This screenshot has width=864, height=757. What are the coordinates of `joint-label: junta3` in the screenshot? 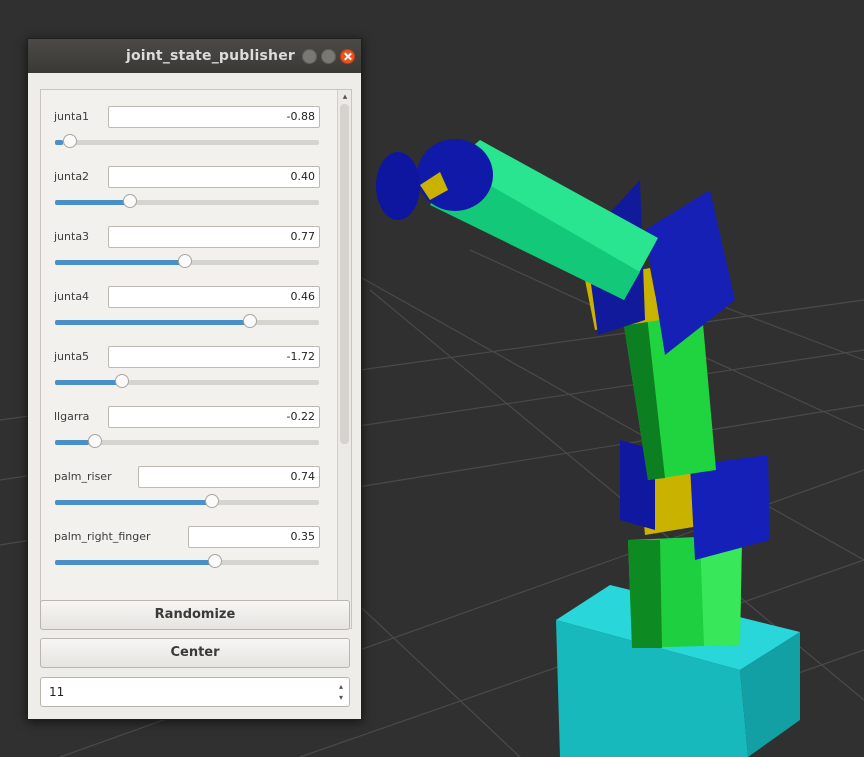 It's located at (72, 236).